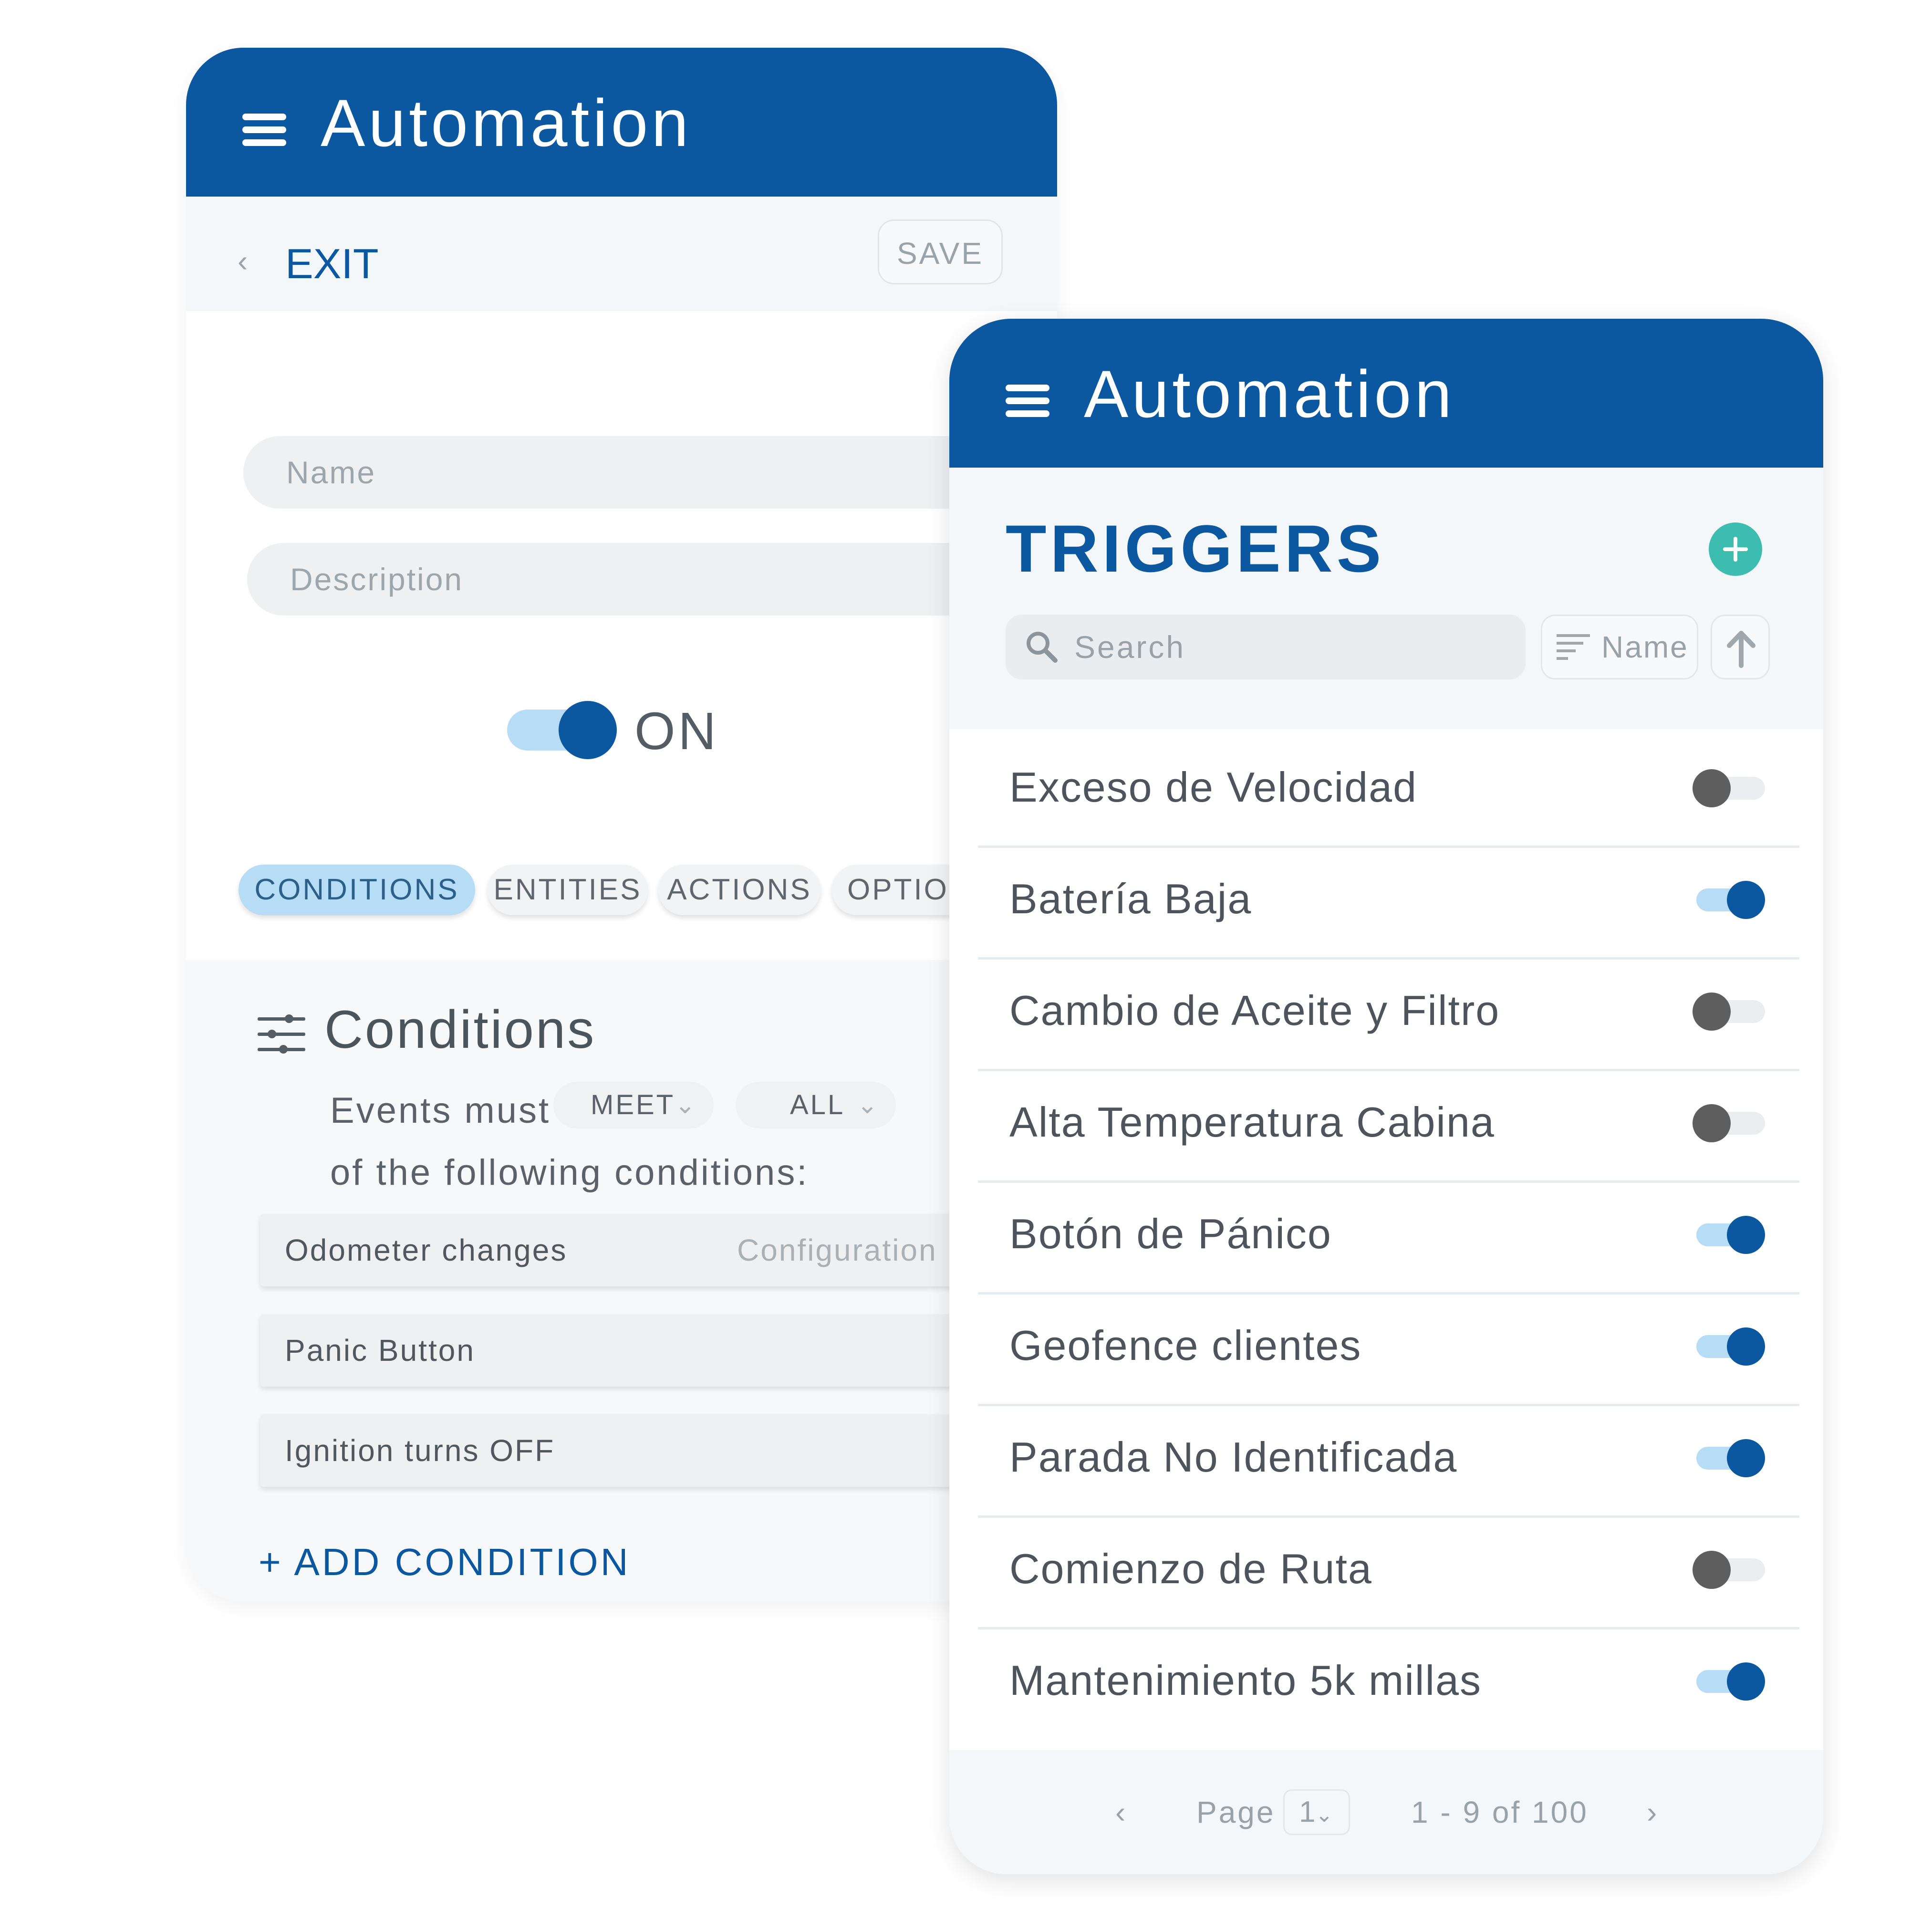 This screenshot has width=1932, height=1932. I want to click on events-must-text: Events must, so click(440, 1110).